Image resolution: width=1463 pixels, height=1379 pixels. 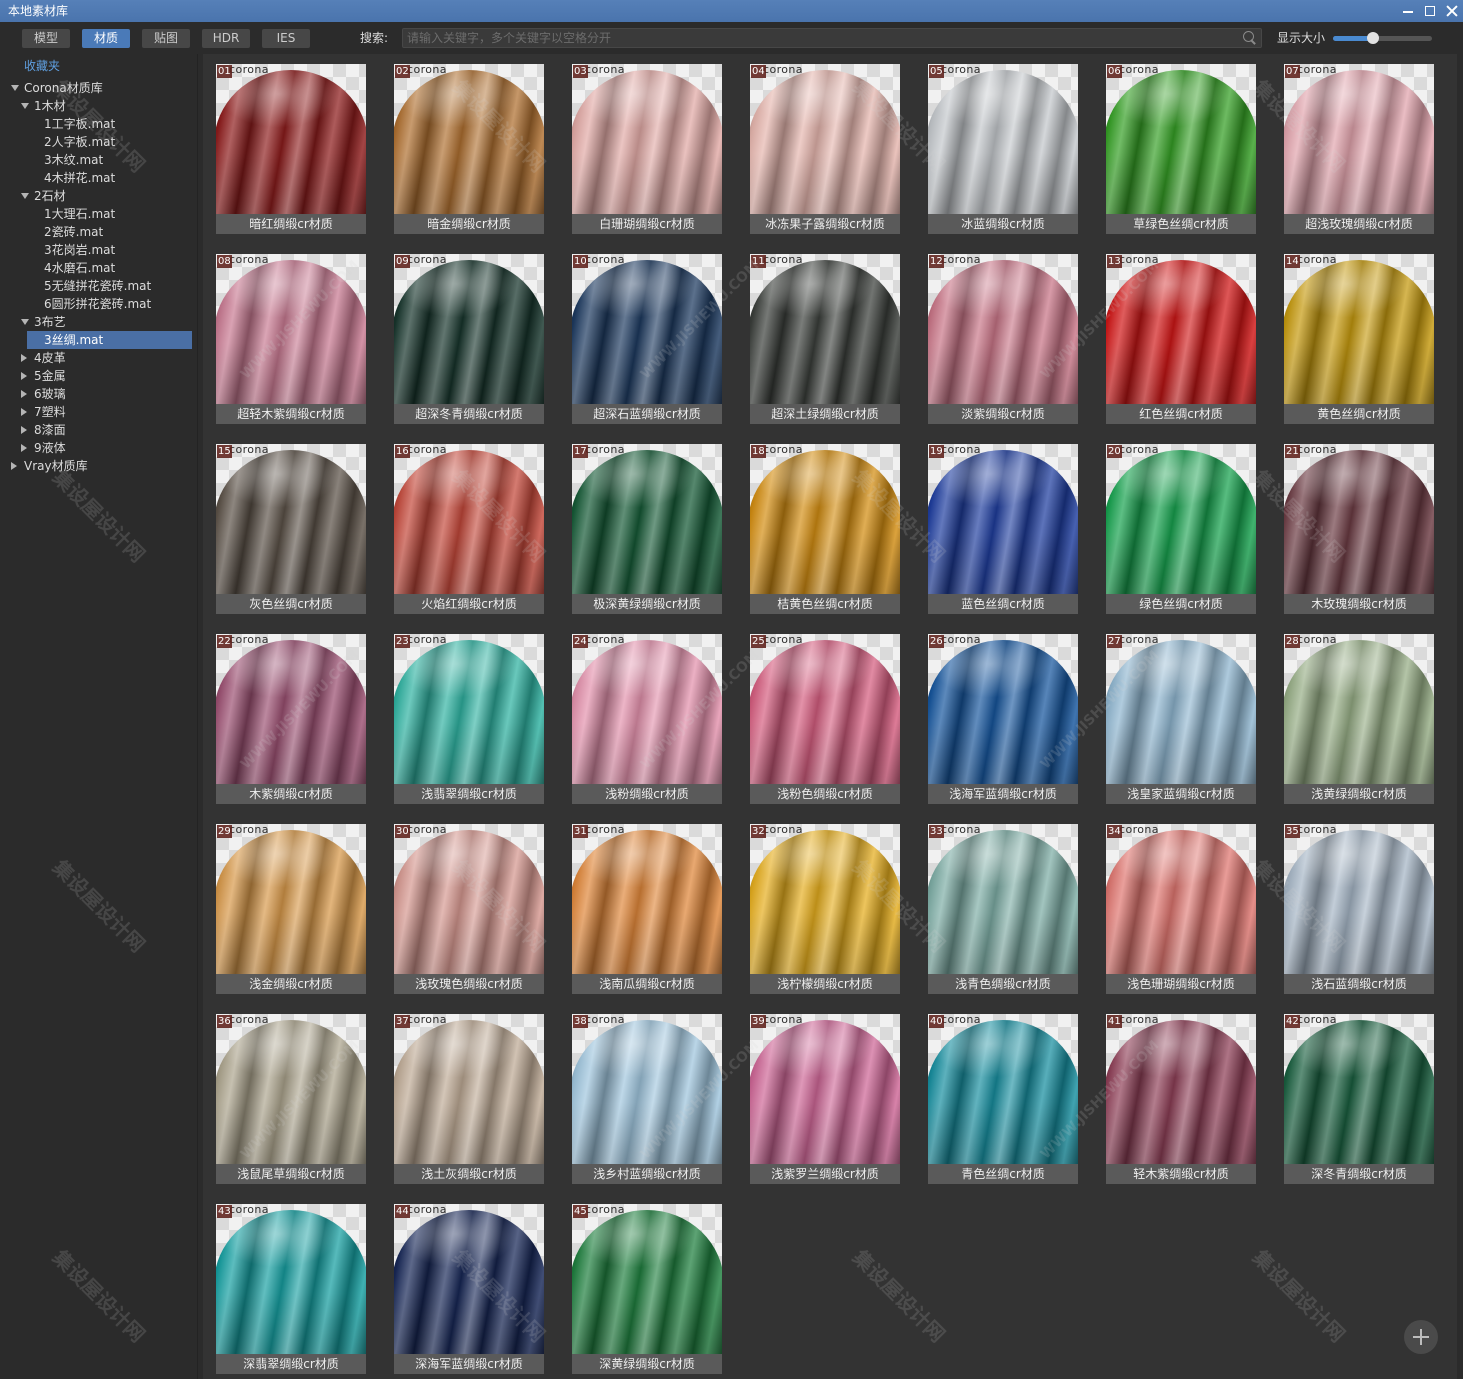 I want to click on material-card: corona 12 淡紫绸缎cr材质, so click(x=1003, y=339).